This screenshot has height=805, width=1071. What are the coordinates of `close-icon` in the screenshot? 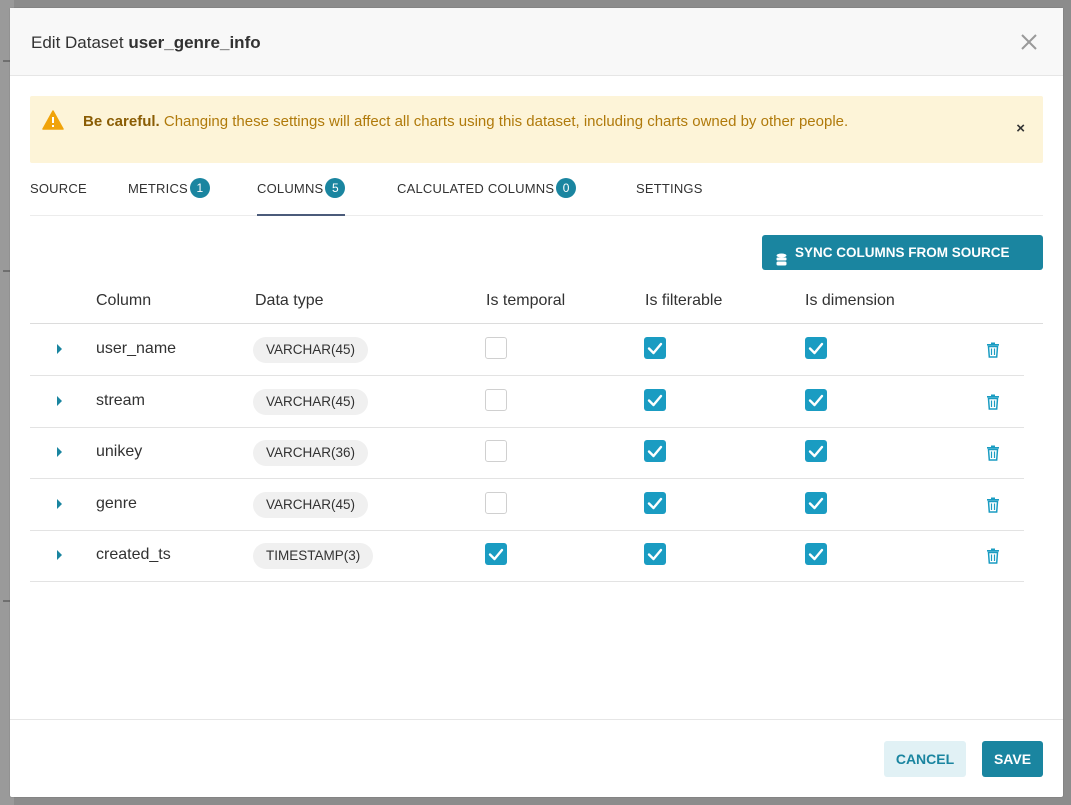 It's located at (1029, 42).